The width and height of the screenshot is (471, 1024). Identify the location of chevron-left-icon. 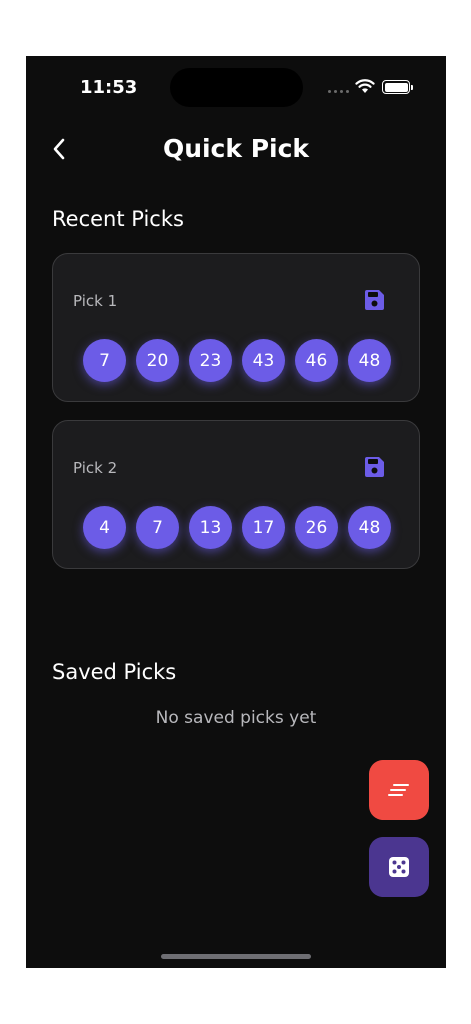
(59, 149).